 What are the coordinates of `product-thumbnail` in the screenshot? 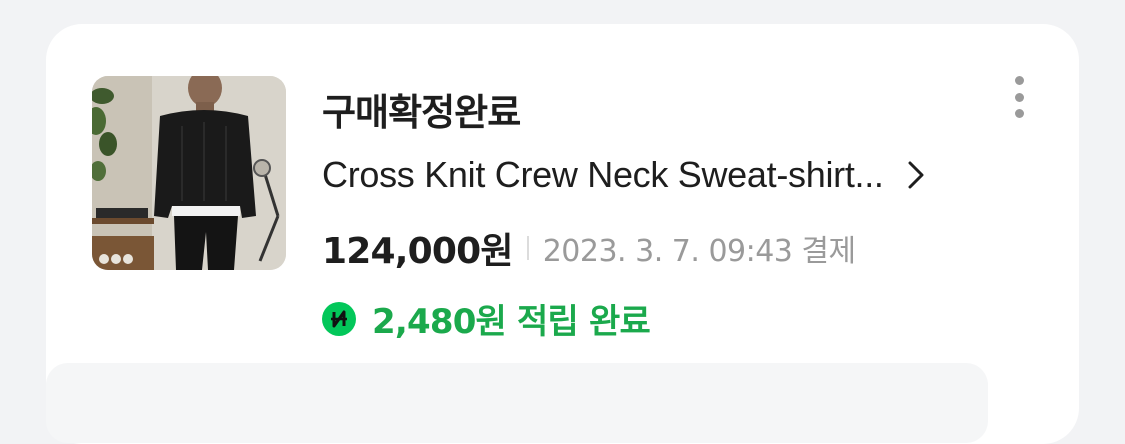 It's located at (189, 173).